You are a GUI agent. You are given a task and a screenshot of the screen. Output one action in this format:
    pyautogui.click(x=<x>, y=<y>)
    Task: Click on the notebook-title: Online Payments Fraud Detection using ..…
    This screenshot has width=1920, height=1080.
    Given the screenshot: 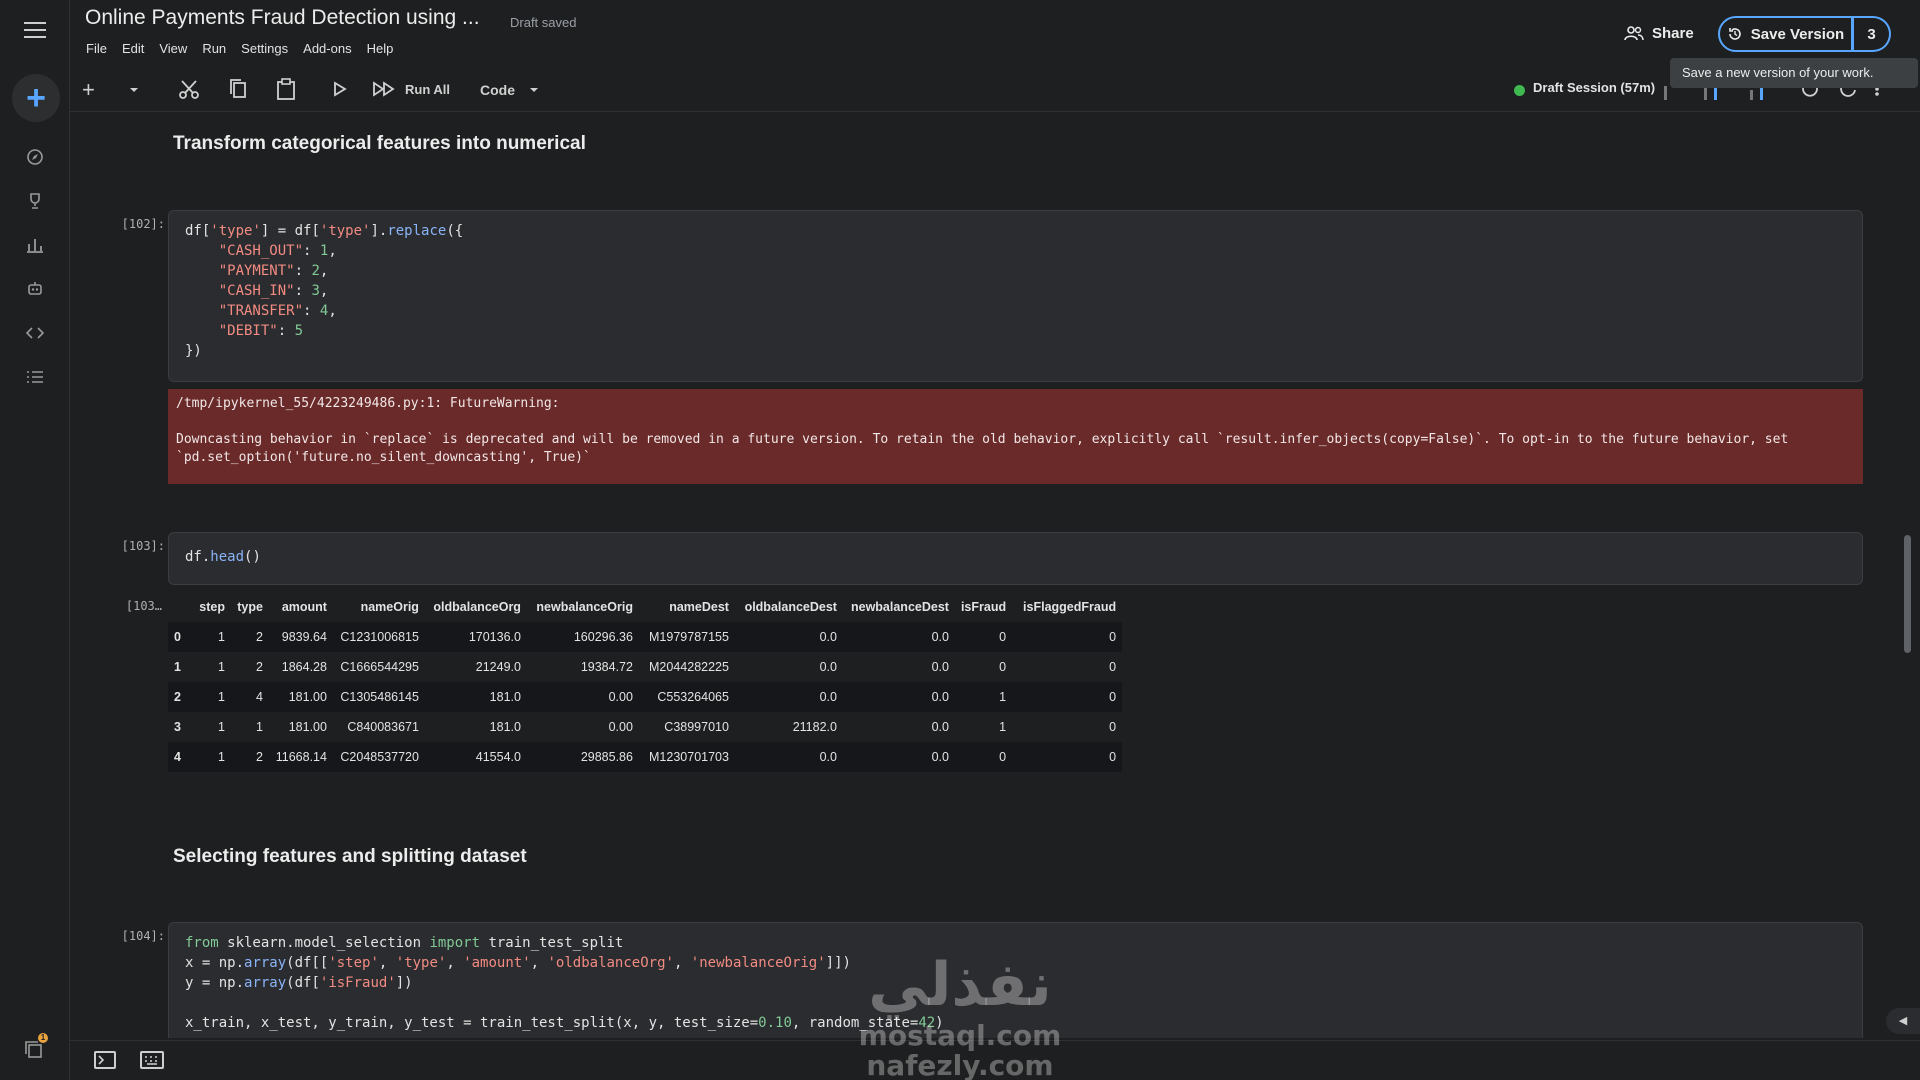 What is the action you would take?
    pyautogui.click(x=282, y=18)
    